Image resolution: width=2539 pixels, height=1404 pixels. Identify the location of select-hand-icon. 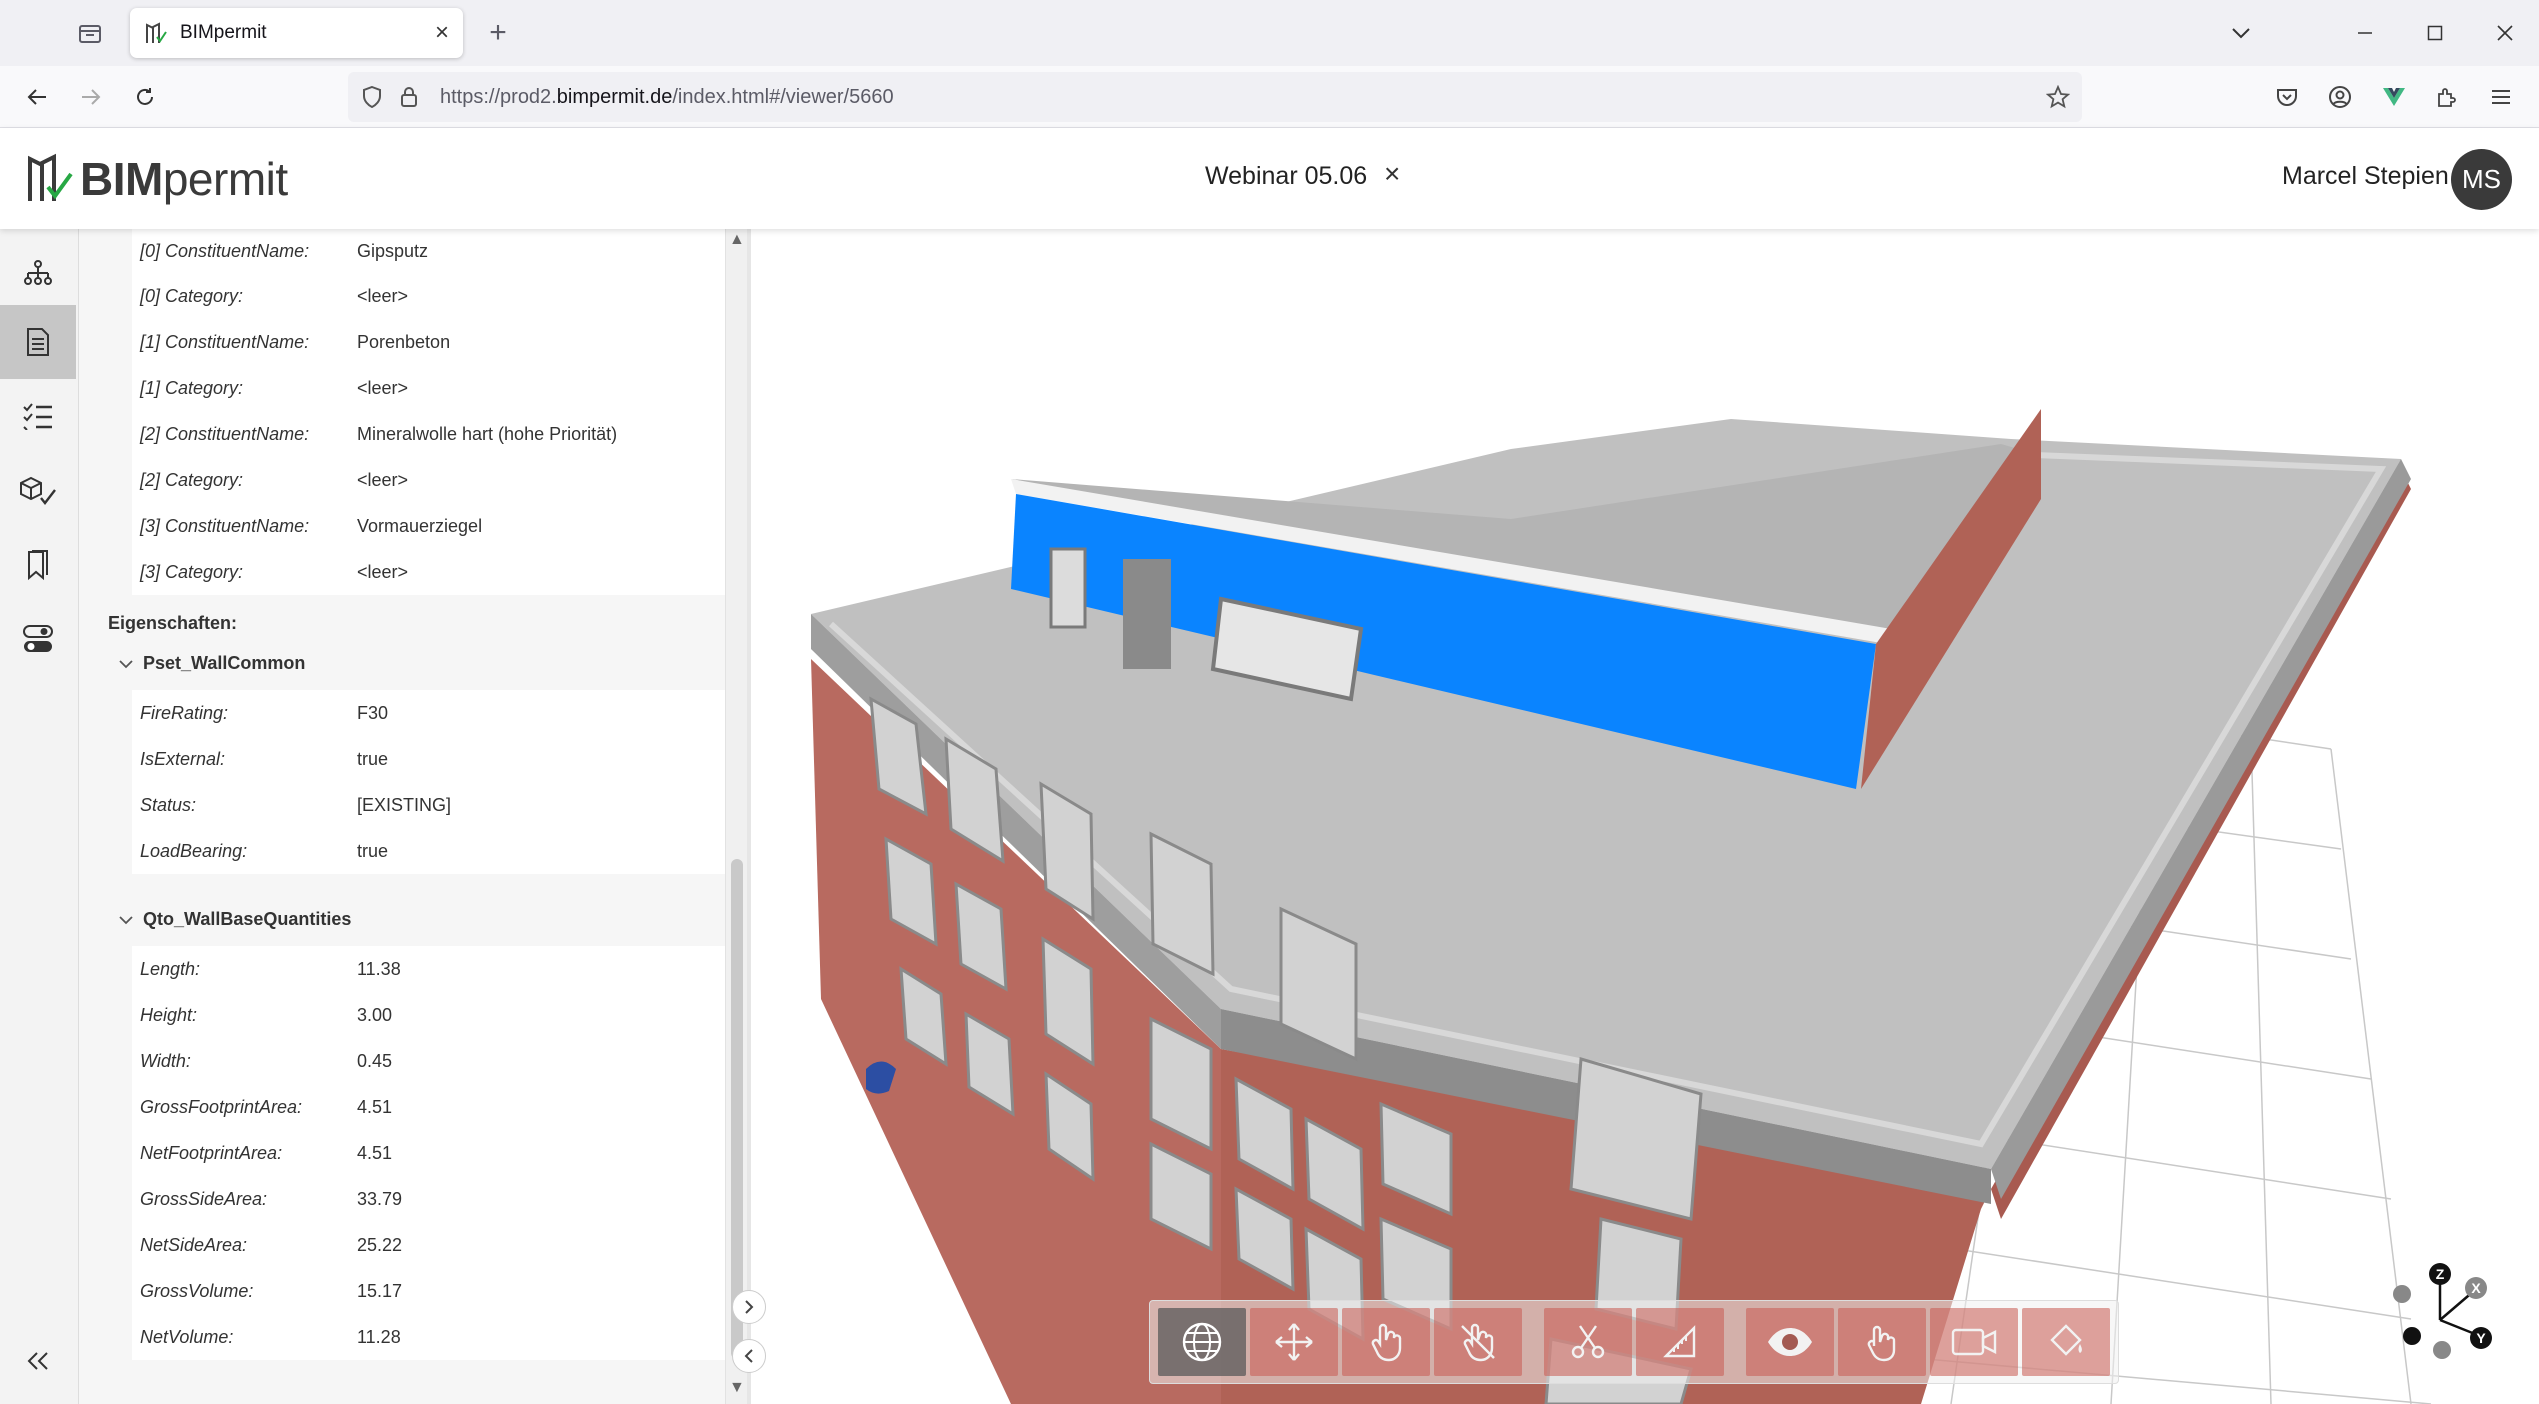
(1386, 1342).